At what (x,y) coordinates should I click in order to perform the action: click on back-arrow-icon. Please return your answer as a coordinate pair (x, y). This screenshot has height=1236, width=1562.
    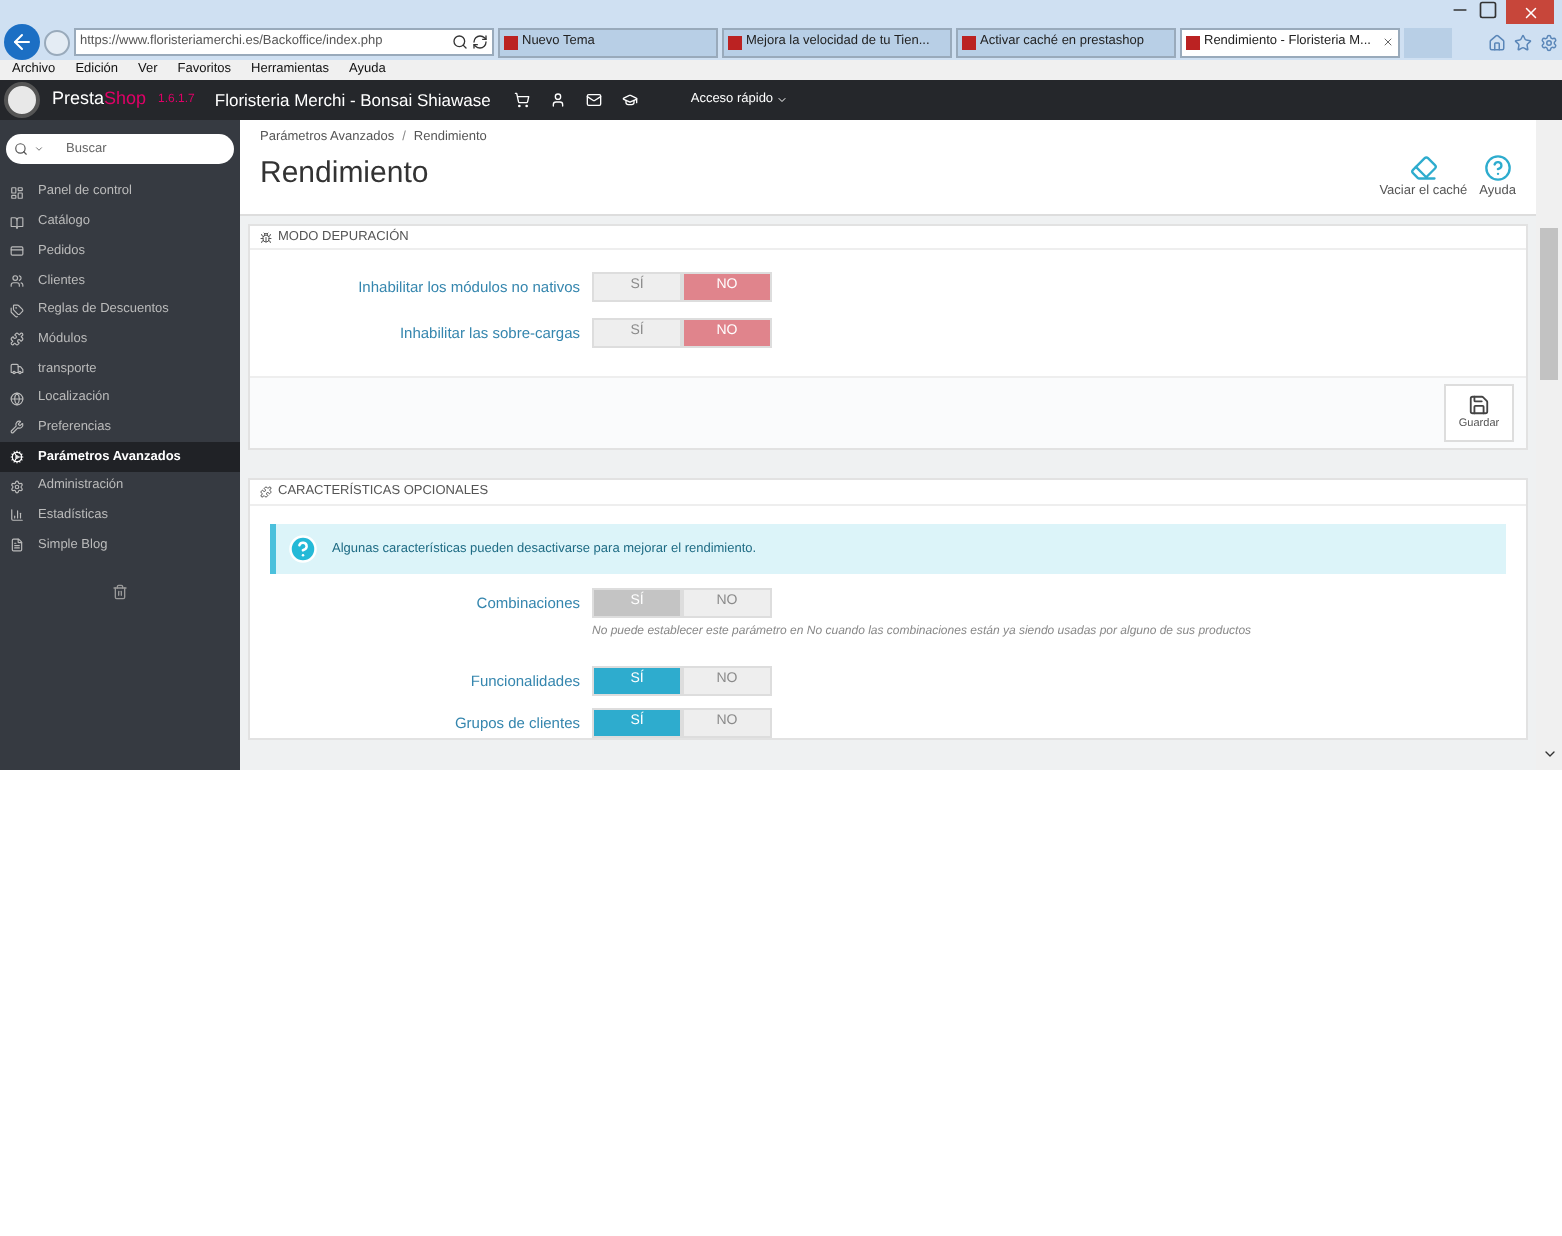
    Looking at the image, I should click on (22, 42).